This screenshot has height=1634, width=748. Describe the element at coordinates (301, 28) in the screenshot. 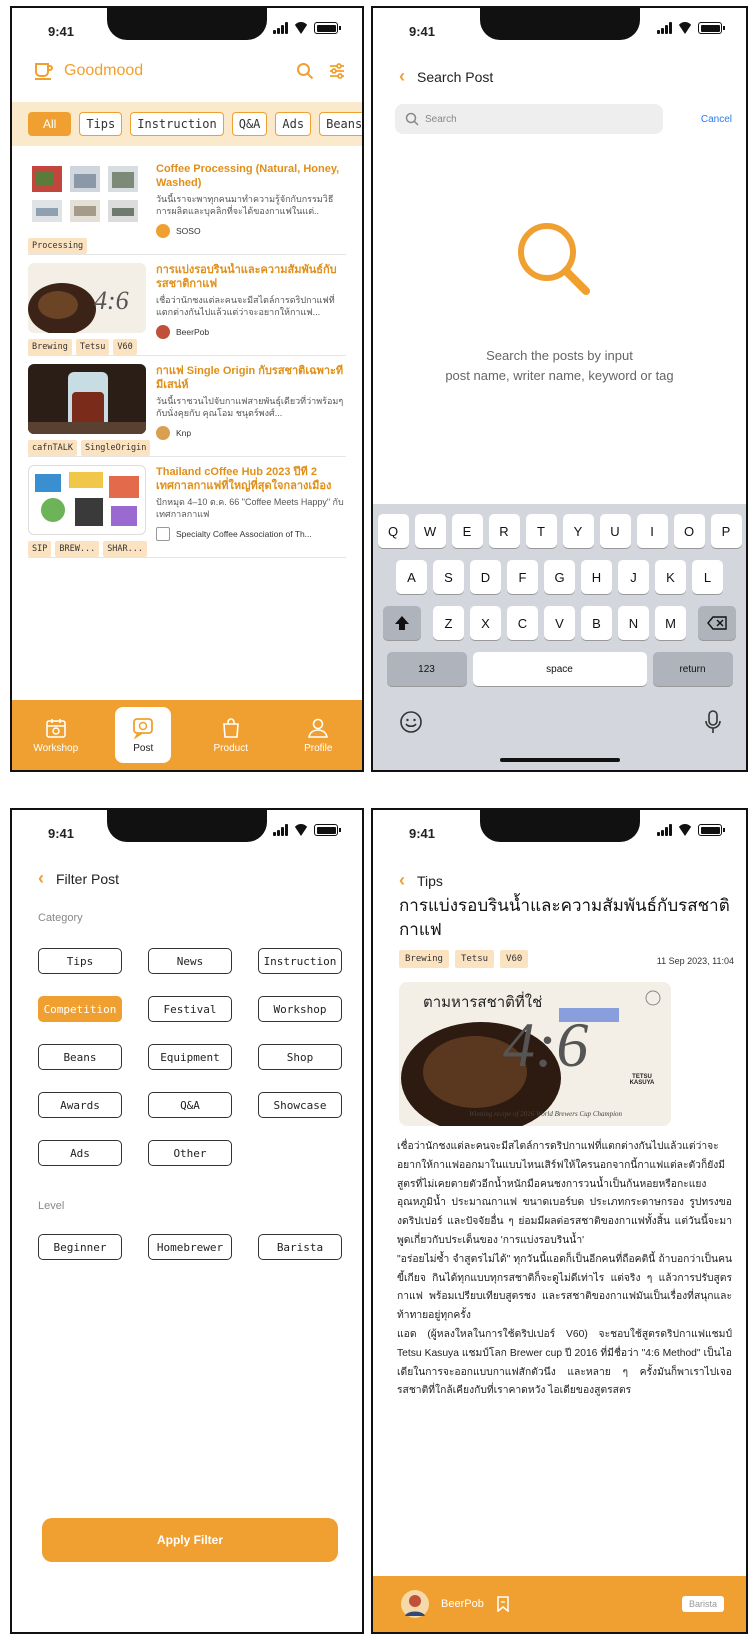

I see `wifi-icon` at that location.